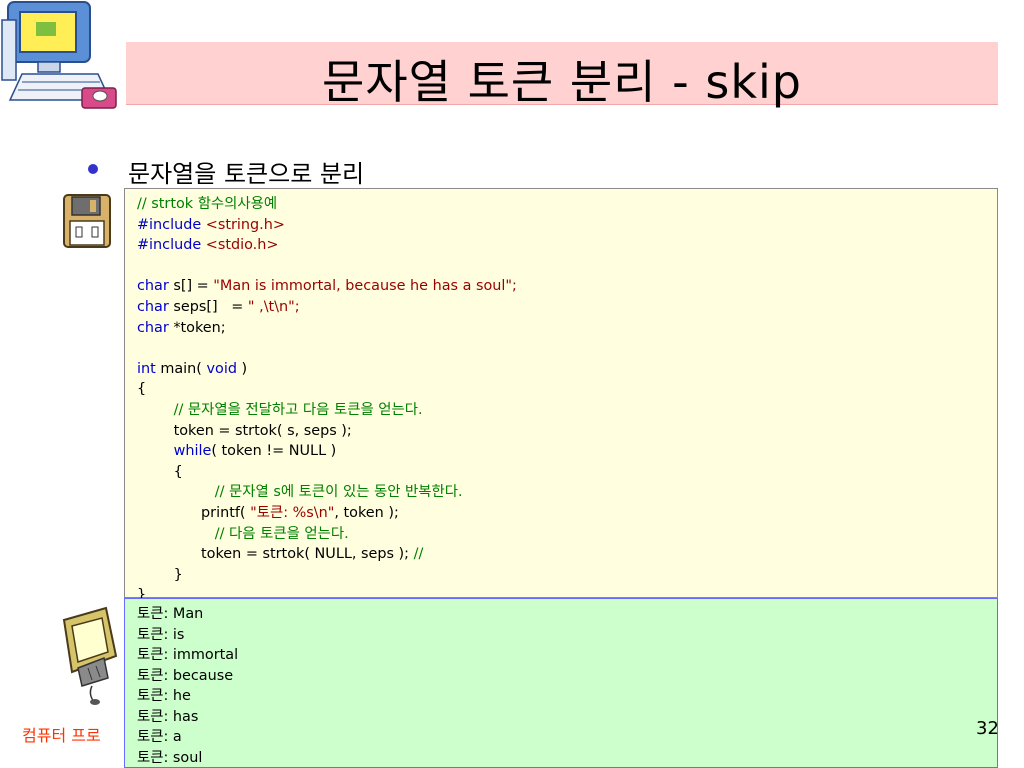  What do you see at coordinates (567, 554) in the screenshot?
I see `code-line: token = strtok( NULL, seps ); //` at bounding box center [567, 554].